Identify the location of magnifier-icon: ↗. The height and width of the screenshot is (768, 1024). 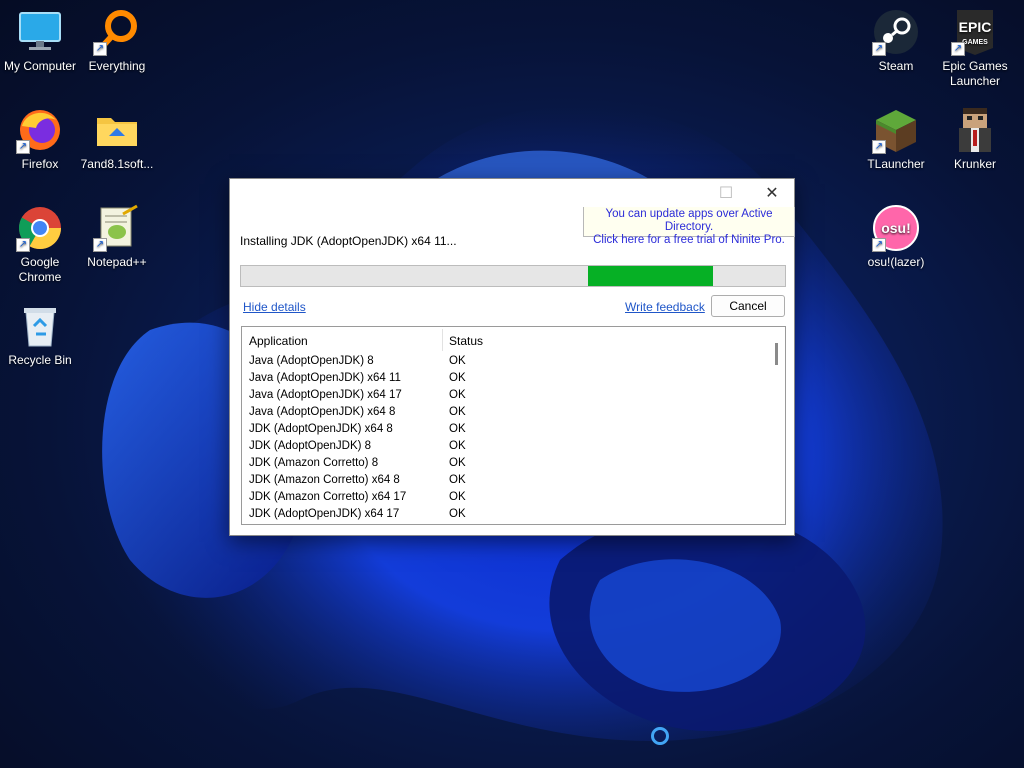
(117, 32).